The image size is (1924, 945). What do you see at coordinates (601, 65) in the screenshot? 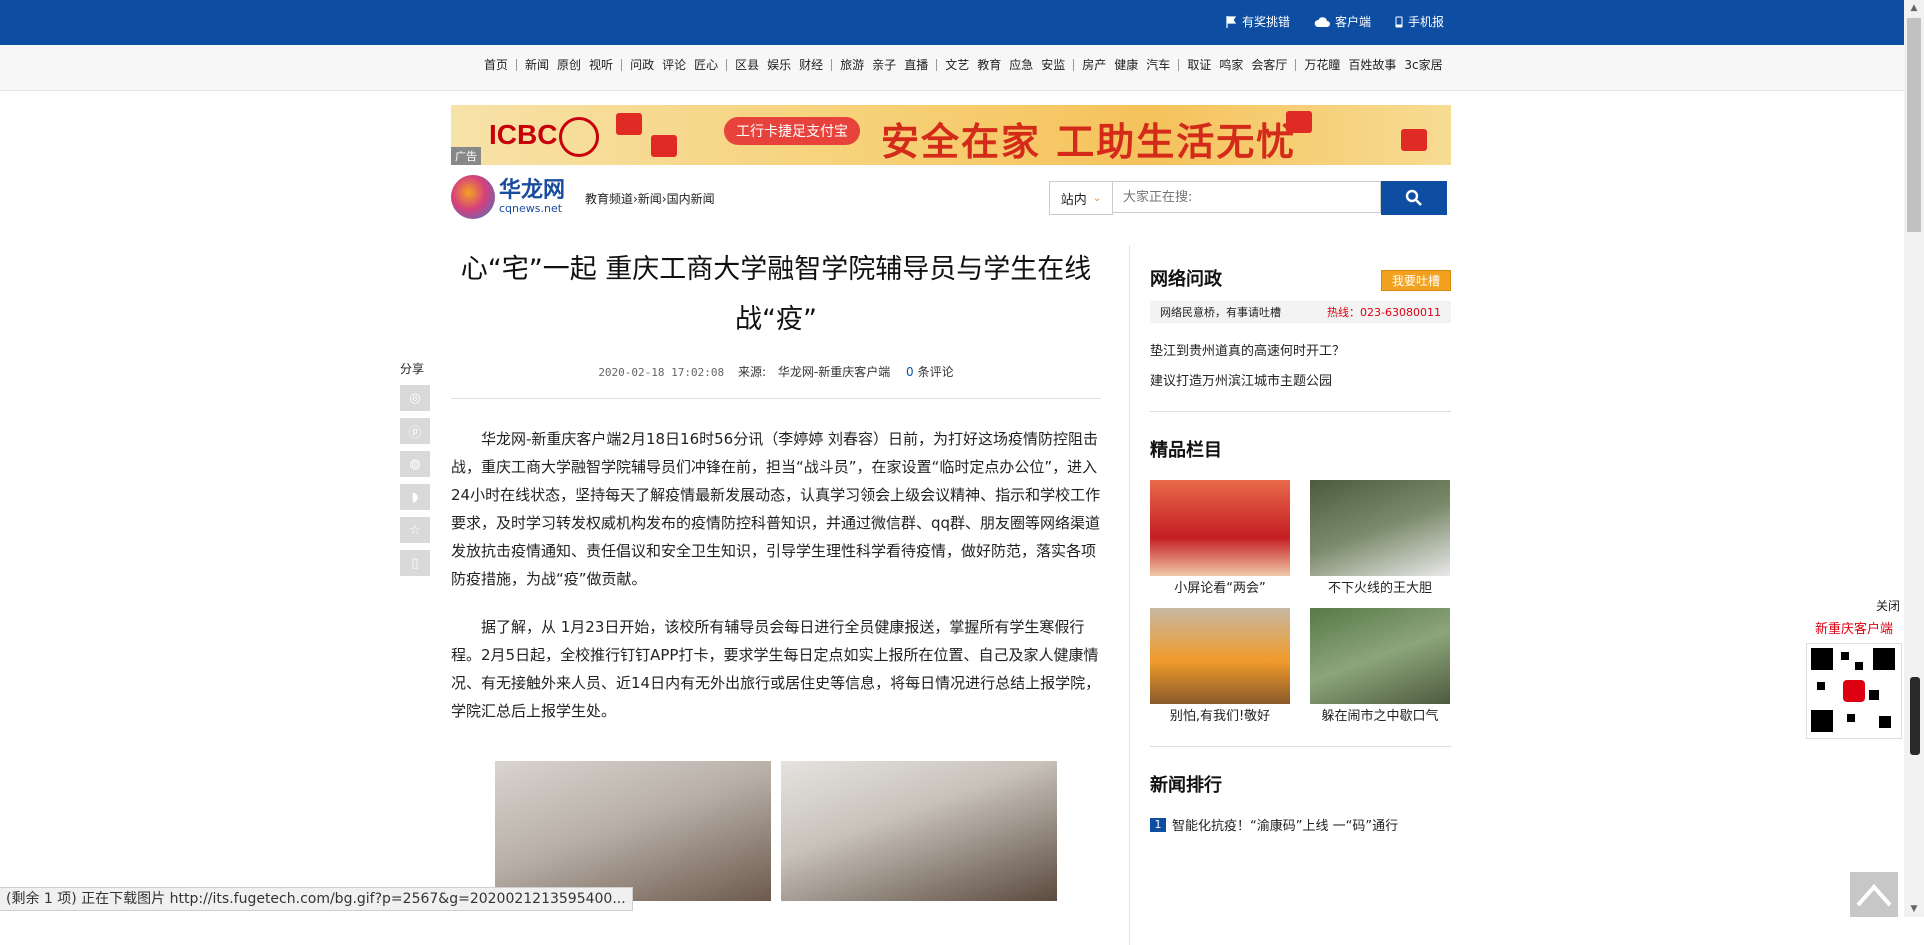
I see `nav-item: 视听` at bounding box center [601, 65].